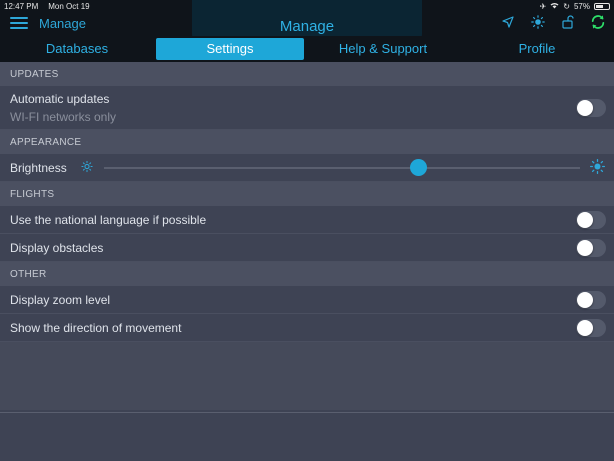  I want to click on tab-profile: Profile, so click(537, 49).